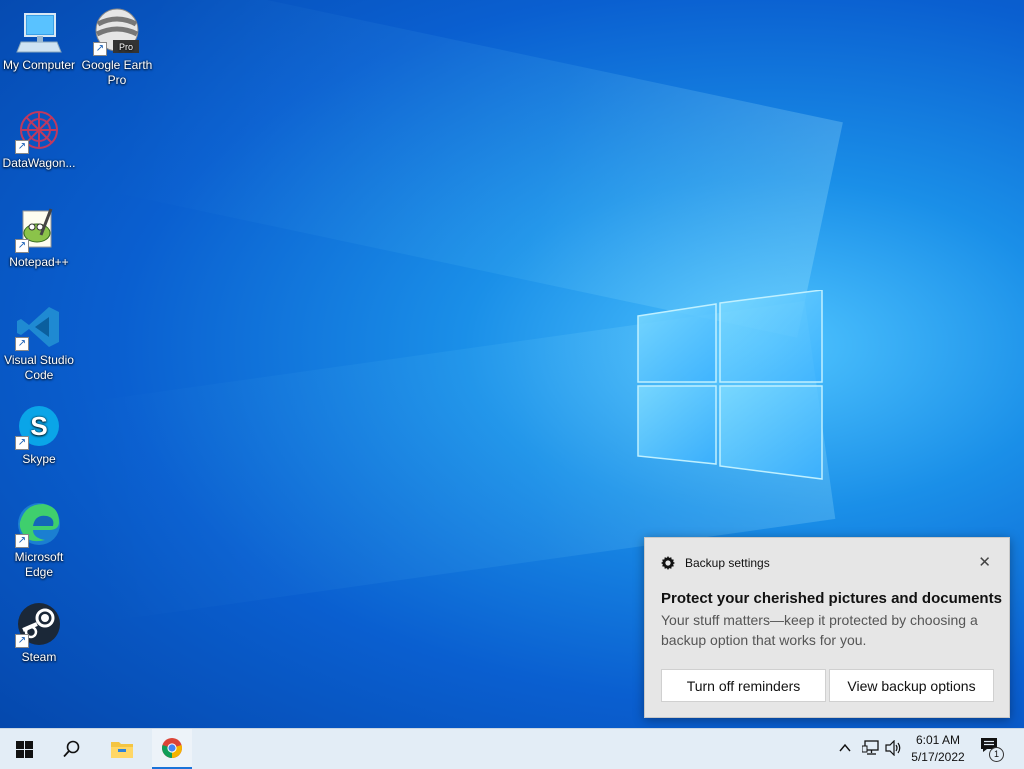 Image resolution: width=1024 pixels, height=769 pixels. I want to click on desktop-icon-skype: S ↗ Skype, so click(39, 434).